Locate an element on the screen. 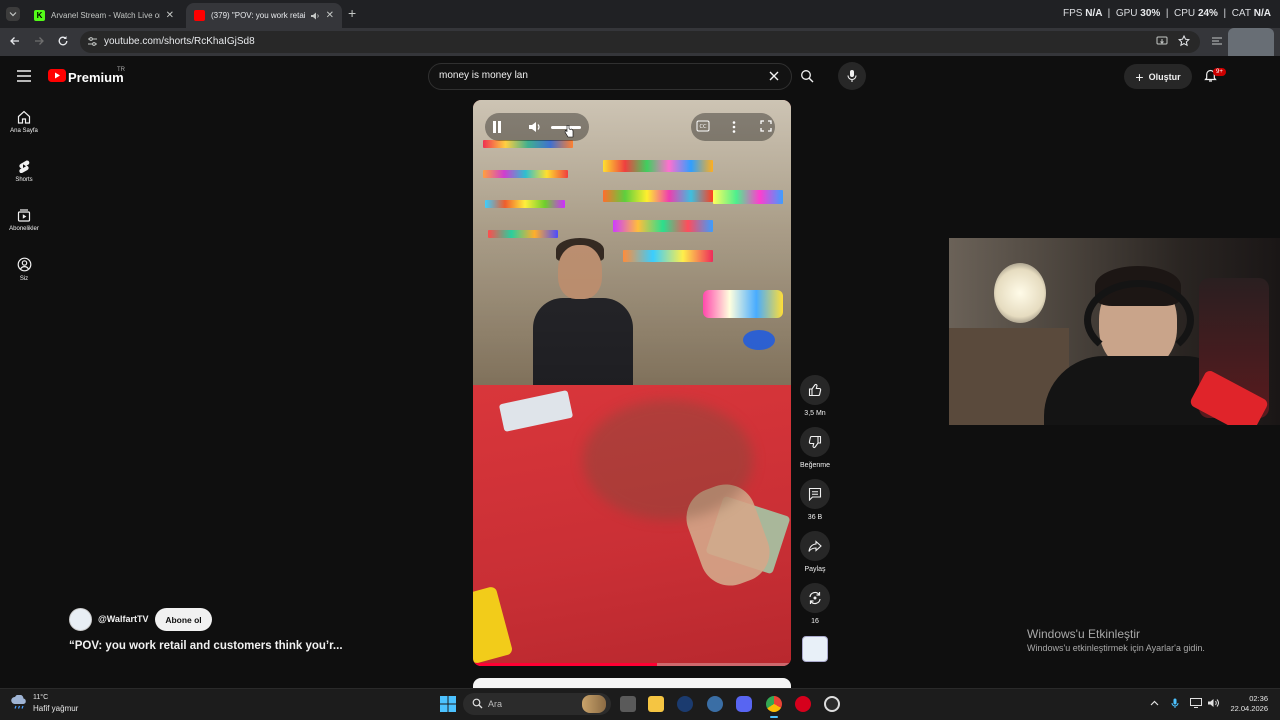  sound-channel-thumbnail is located at coordinates (815, 649).